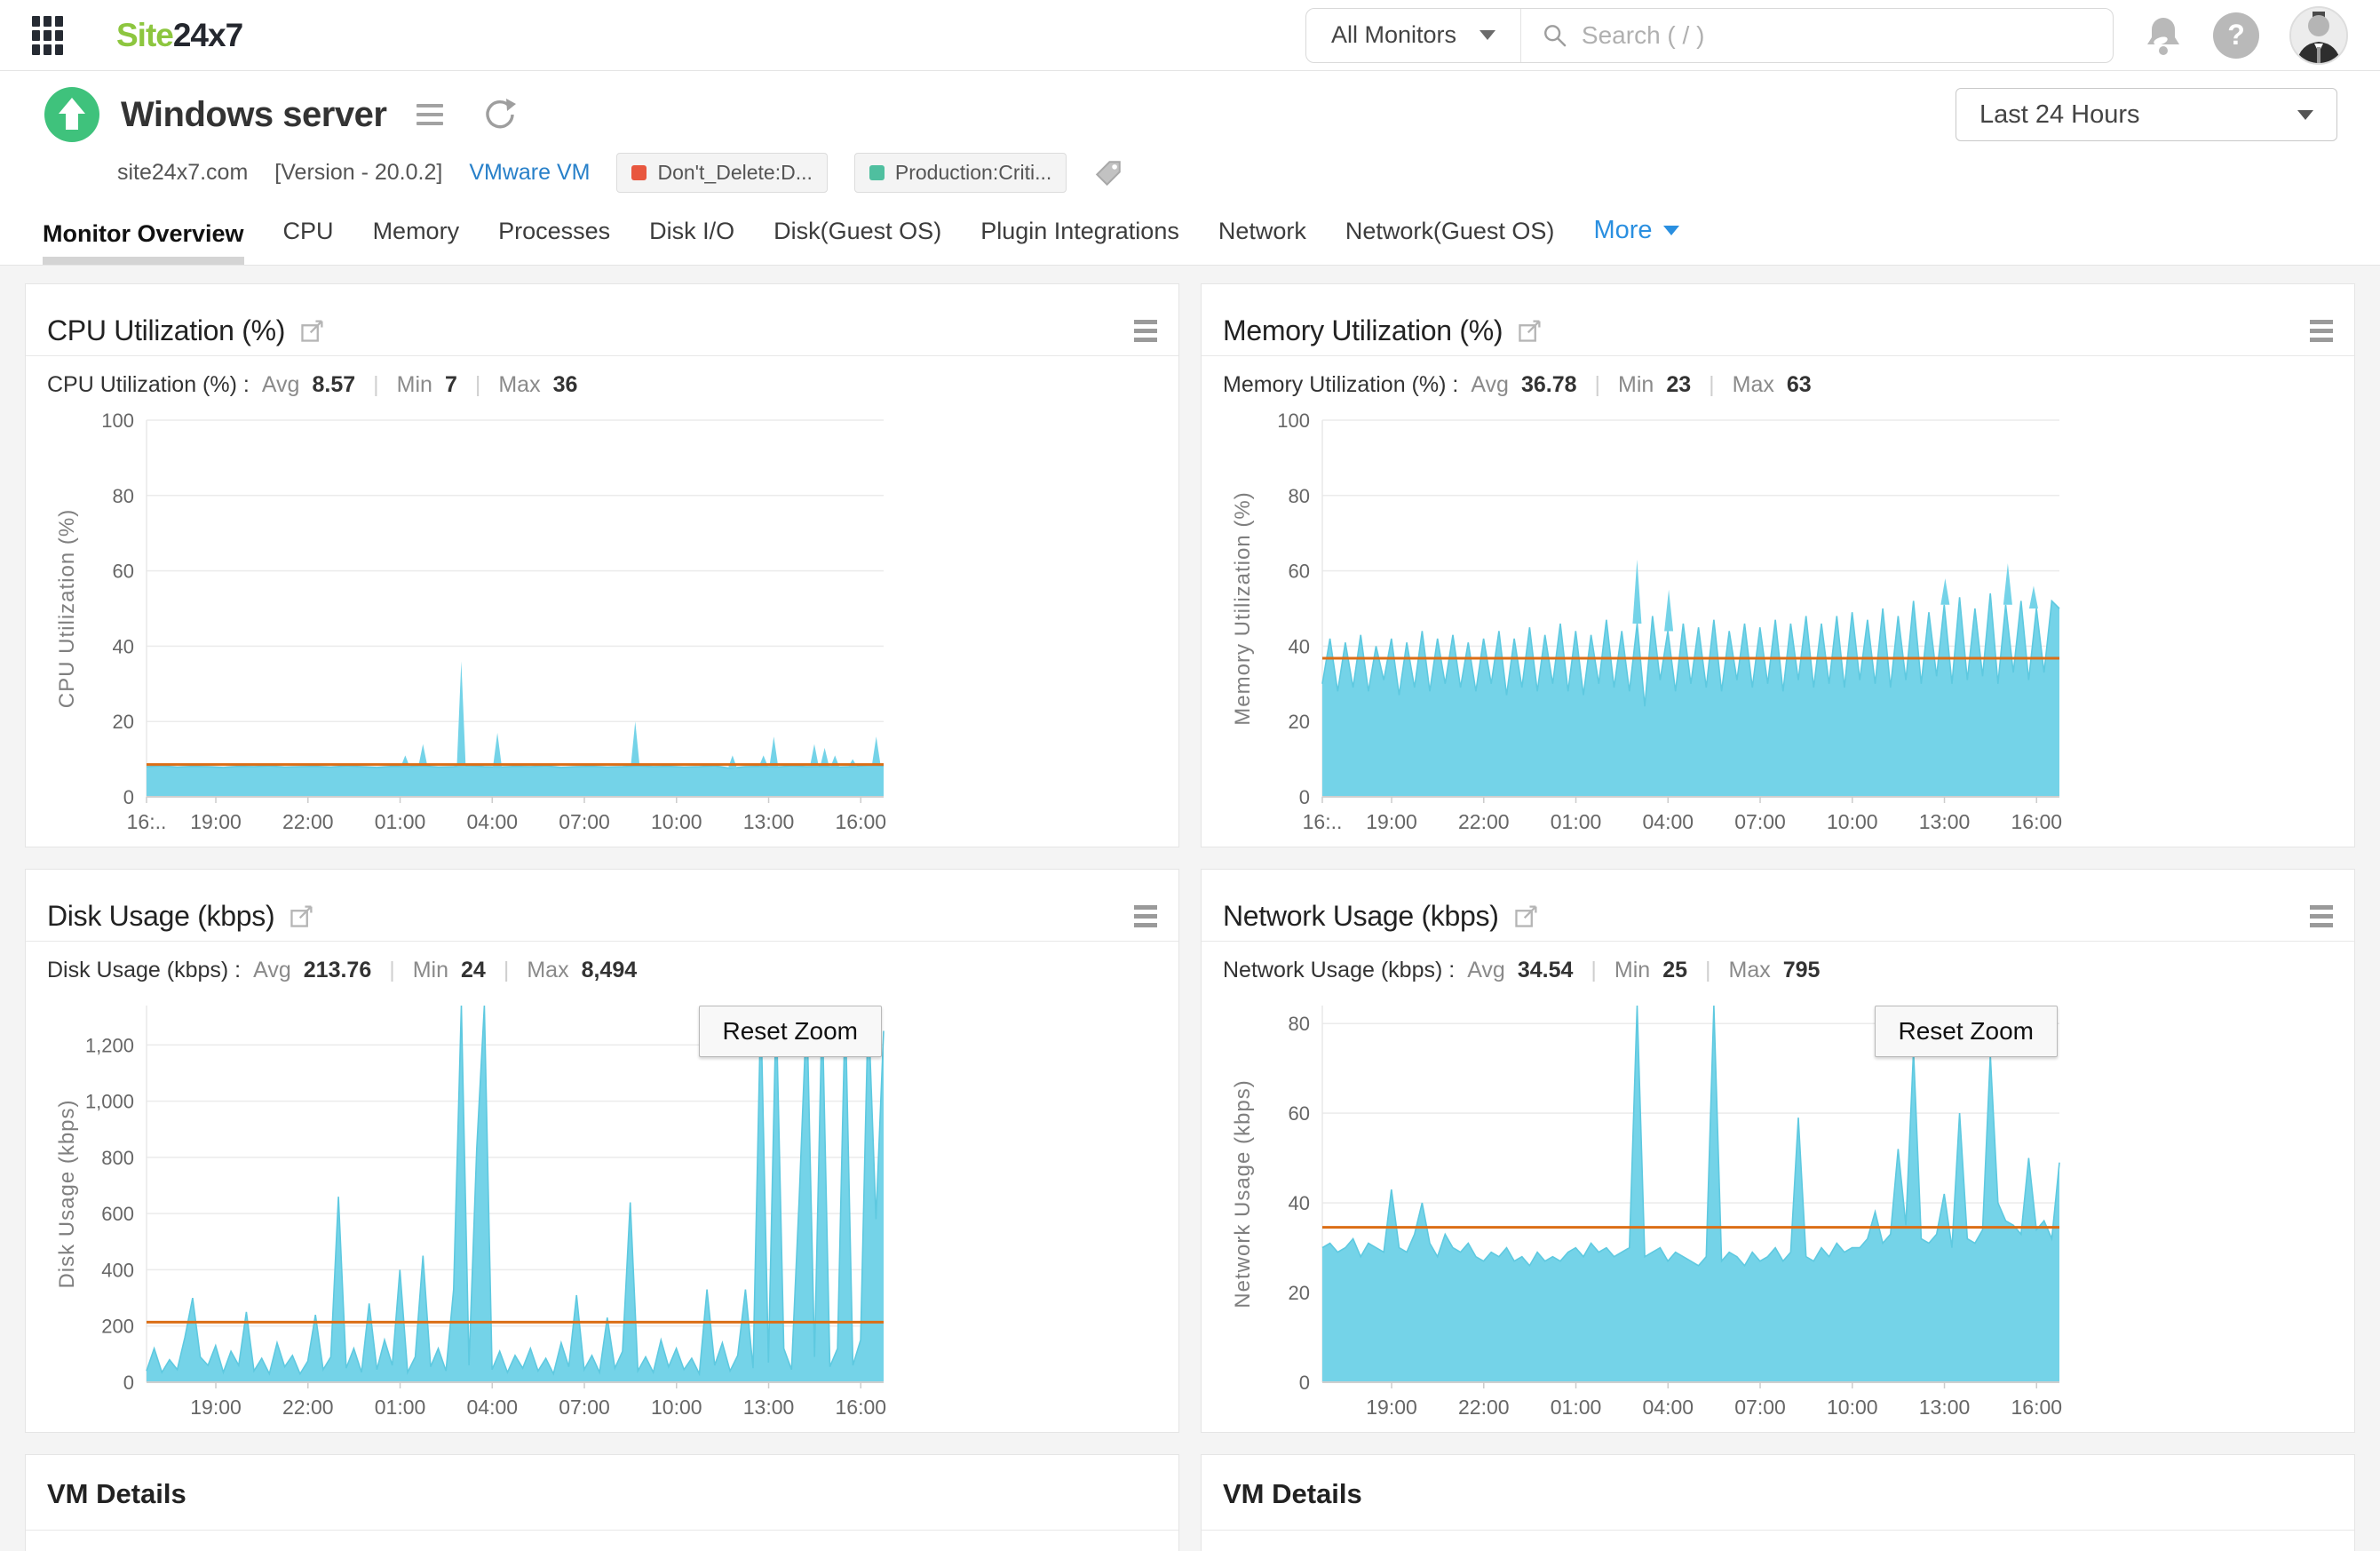 The height and width of the screenshot is (1551, 2380). Describe the element at coordinates (254, 114) in the screenshot. I see `page-title: Windows server` at that location.